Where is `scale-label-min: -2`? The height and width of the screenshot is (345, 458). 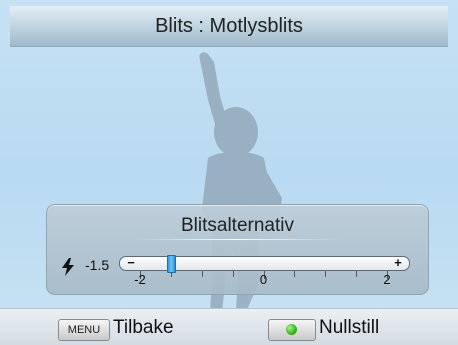 scale-label-min: -2 is located at coordinates (140, 279).